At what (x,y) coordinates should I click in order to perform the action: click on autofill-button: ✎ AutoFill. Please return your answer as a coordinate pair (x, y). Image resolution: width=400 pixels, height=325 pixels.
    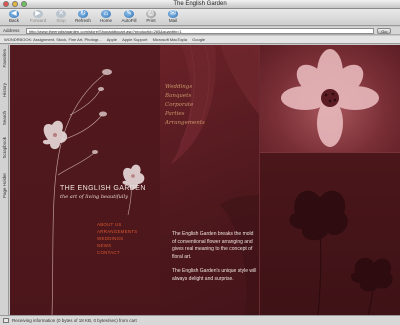
    Looking at the image, I should click on (129, 17).